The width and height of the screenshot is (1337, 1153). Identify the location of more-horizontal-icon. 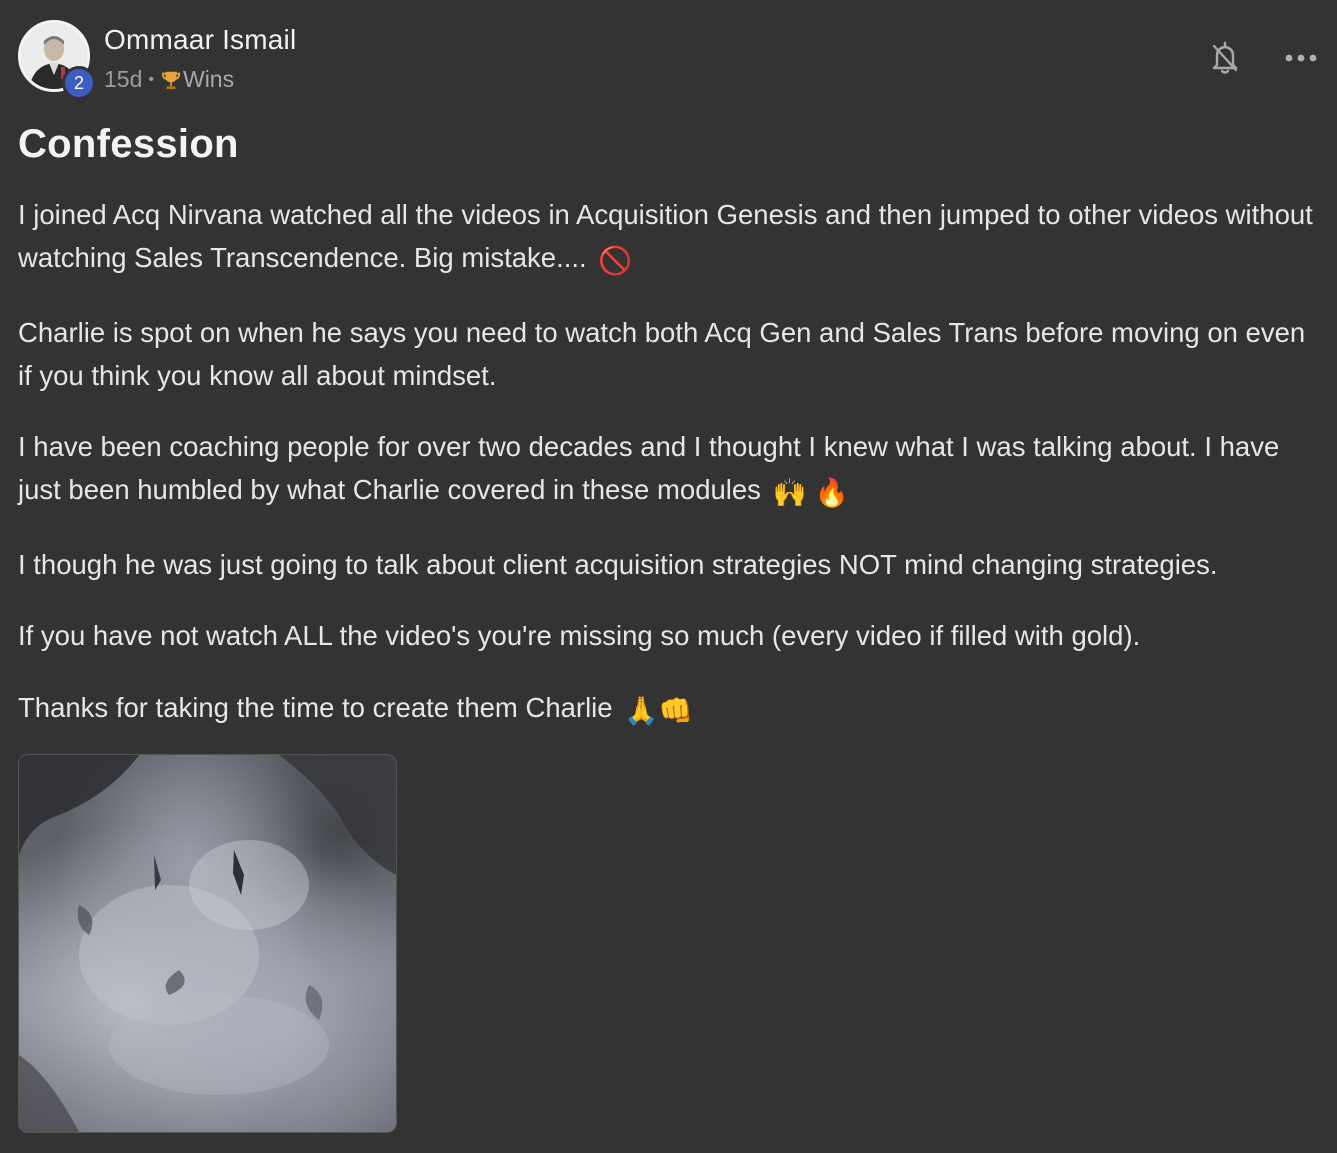
(1301, 58).